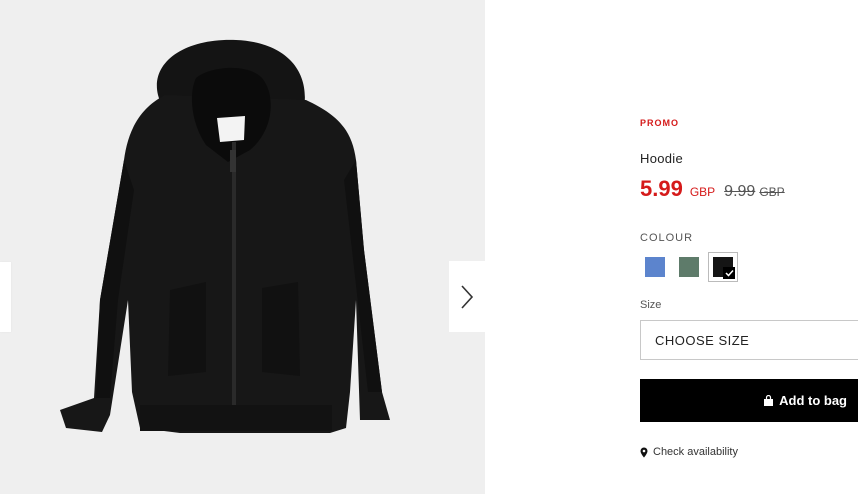  I want to click on bag-icon, so click(768, 400).